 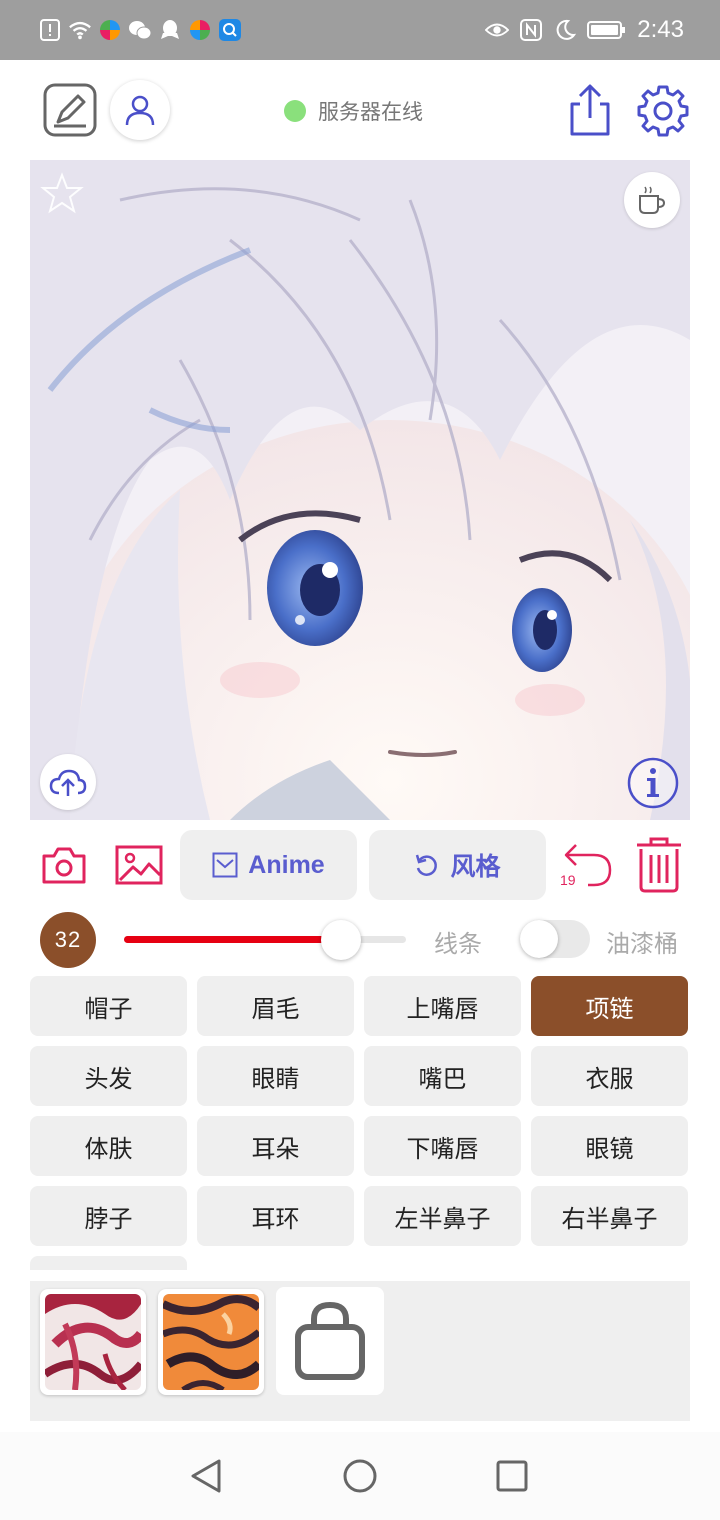 I want to click on home-icon, so click(x=360, y=1476).